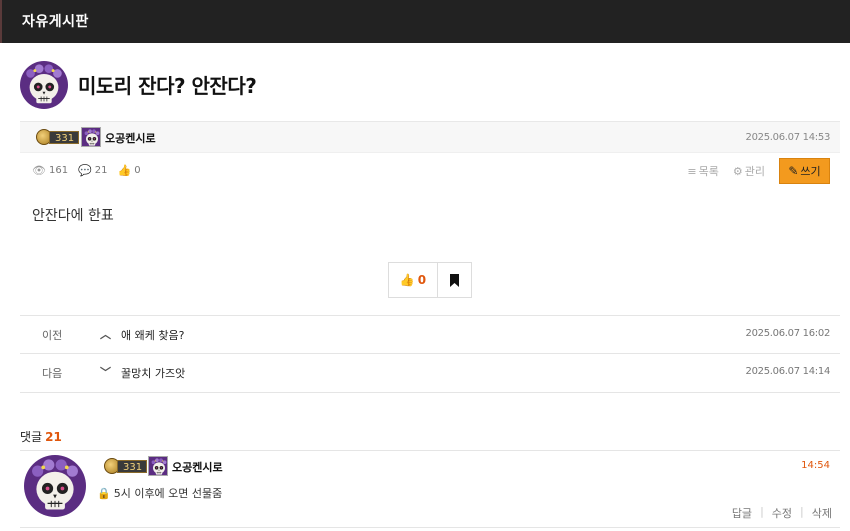 This screenshot has height=531, width=850. I want to click on like-button: 👍 0, so click(413, 280).